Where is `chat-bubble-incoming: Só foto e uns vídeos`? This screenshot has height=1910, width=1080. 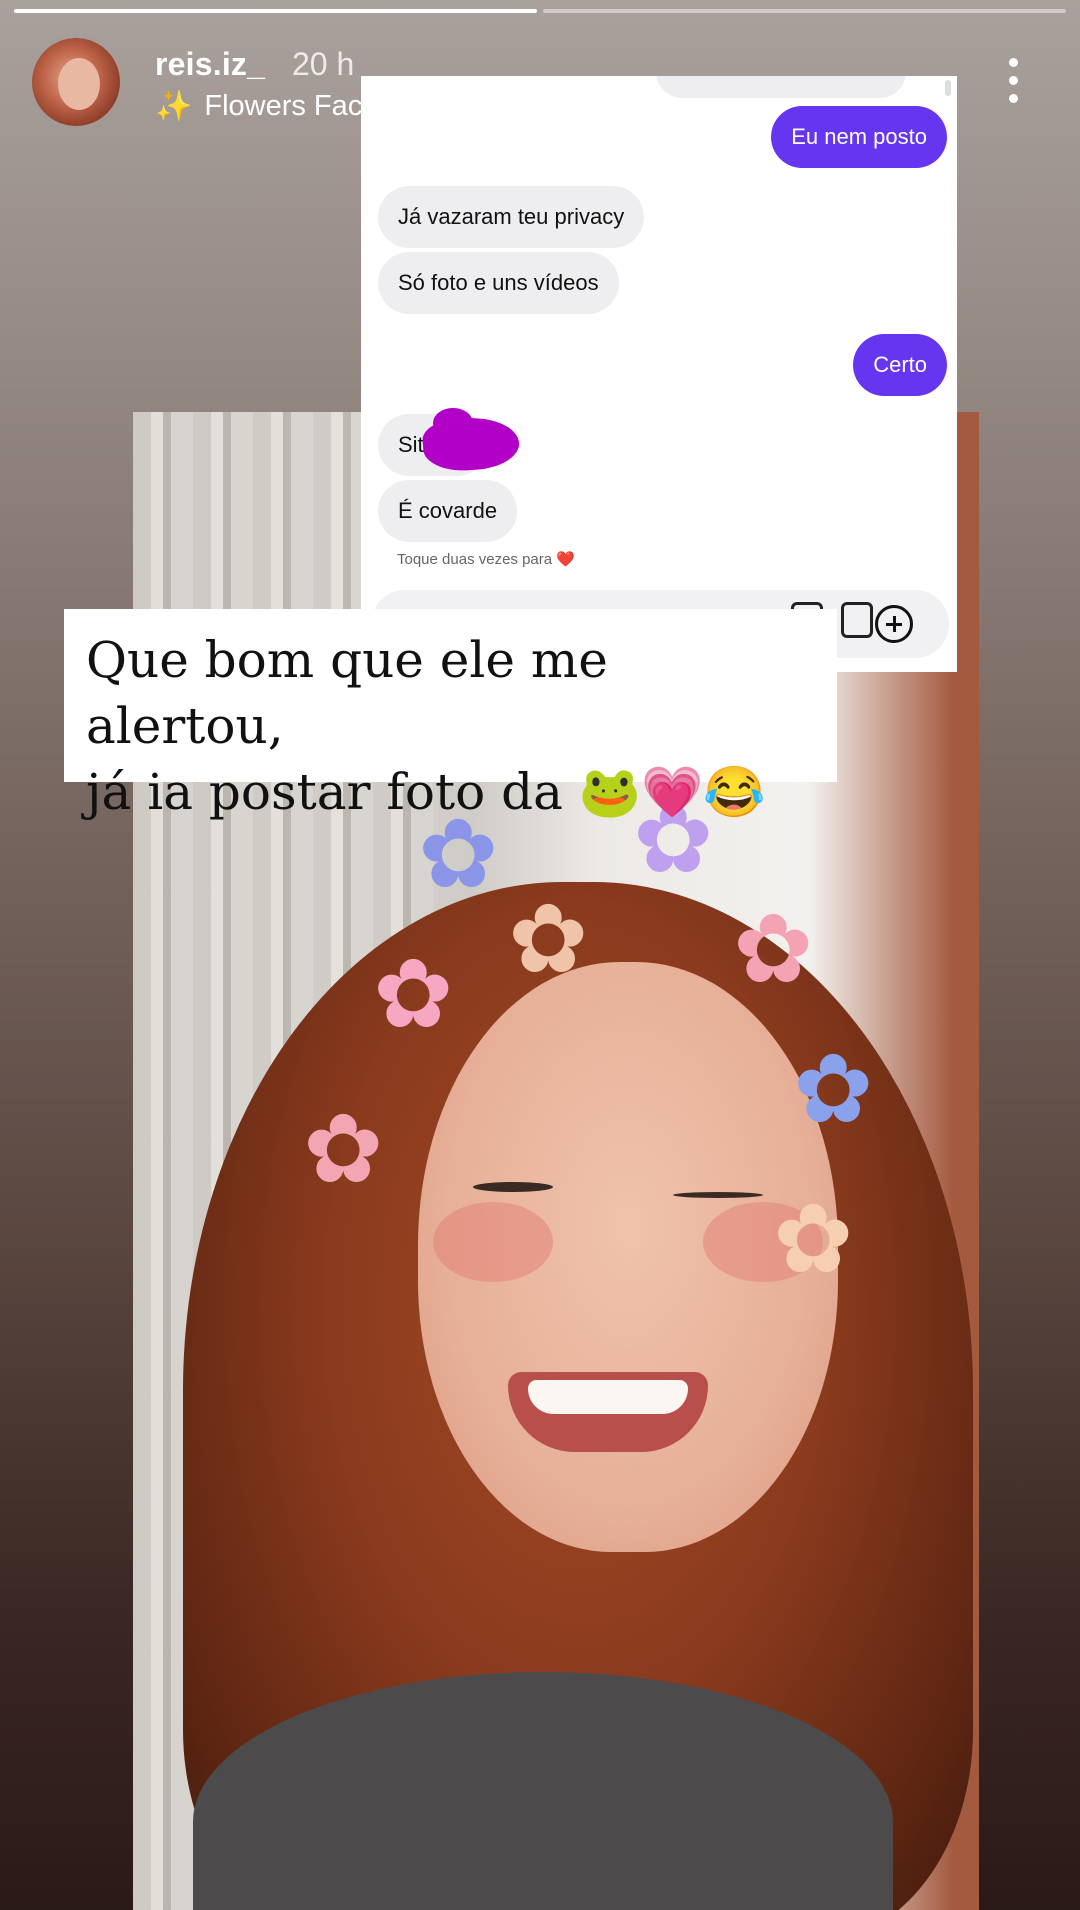
chat-bubble-incoming: Só foto e uns vídeos is located at coordinates (498, 283).